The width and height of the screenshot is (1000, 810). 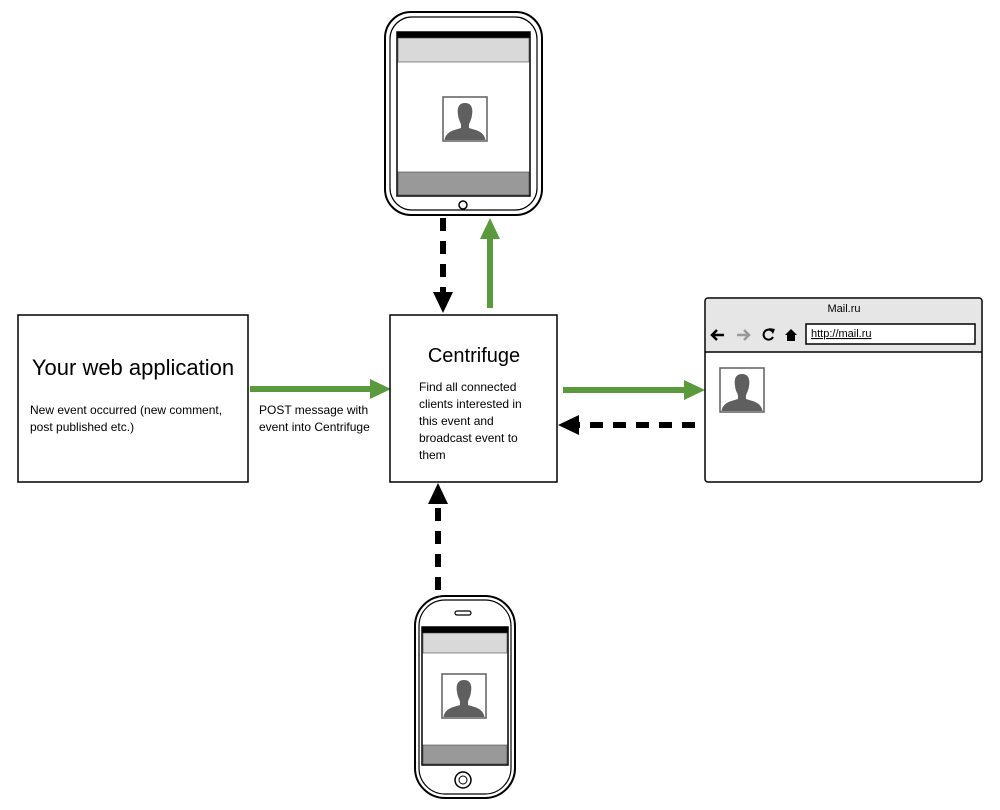 I want to click on web-app-text: post published etc.), so click(x=82, y=427).